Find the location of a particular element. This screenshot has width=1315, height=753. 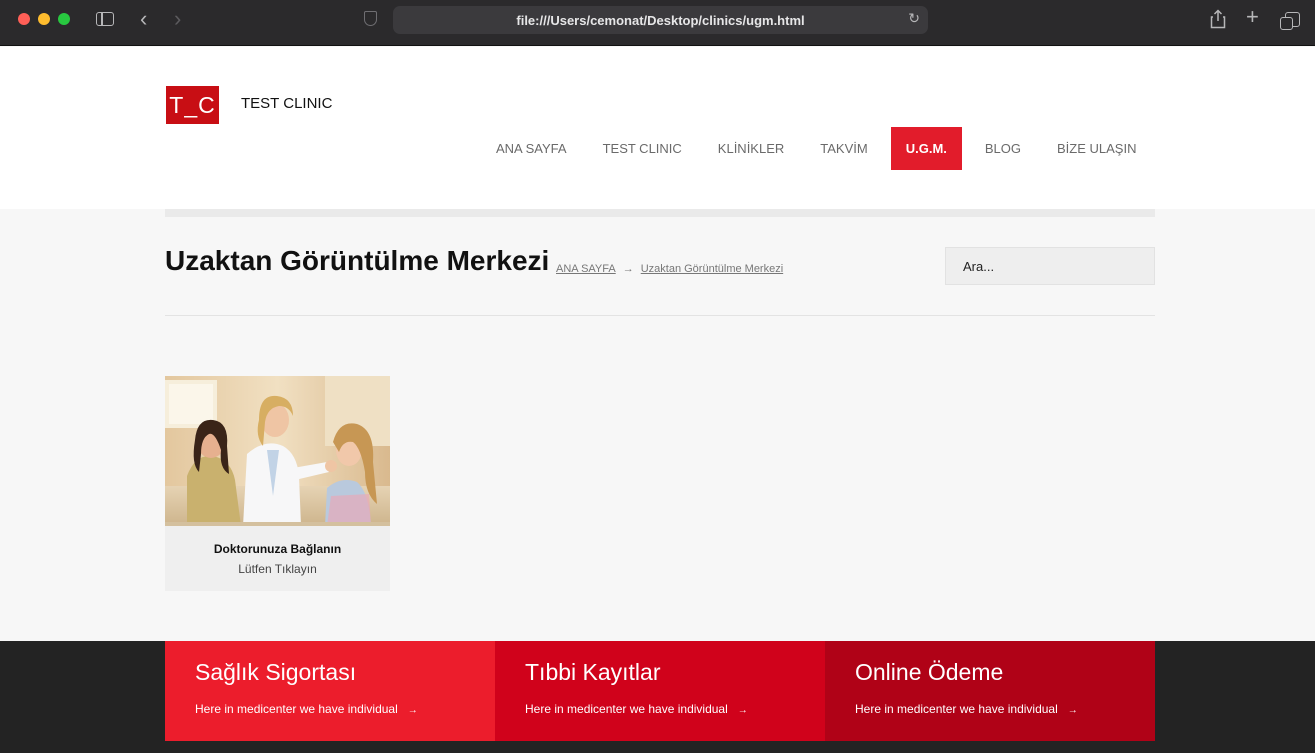

new-tab-icon: + is located at coordinates (1252, 17).